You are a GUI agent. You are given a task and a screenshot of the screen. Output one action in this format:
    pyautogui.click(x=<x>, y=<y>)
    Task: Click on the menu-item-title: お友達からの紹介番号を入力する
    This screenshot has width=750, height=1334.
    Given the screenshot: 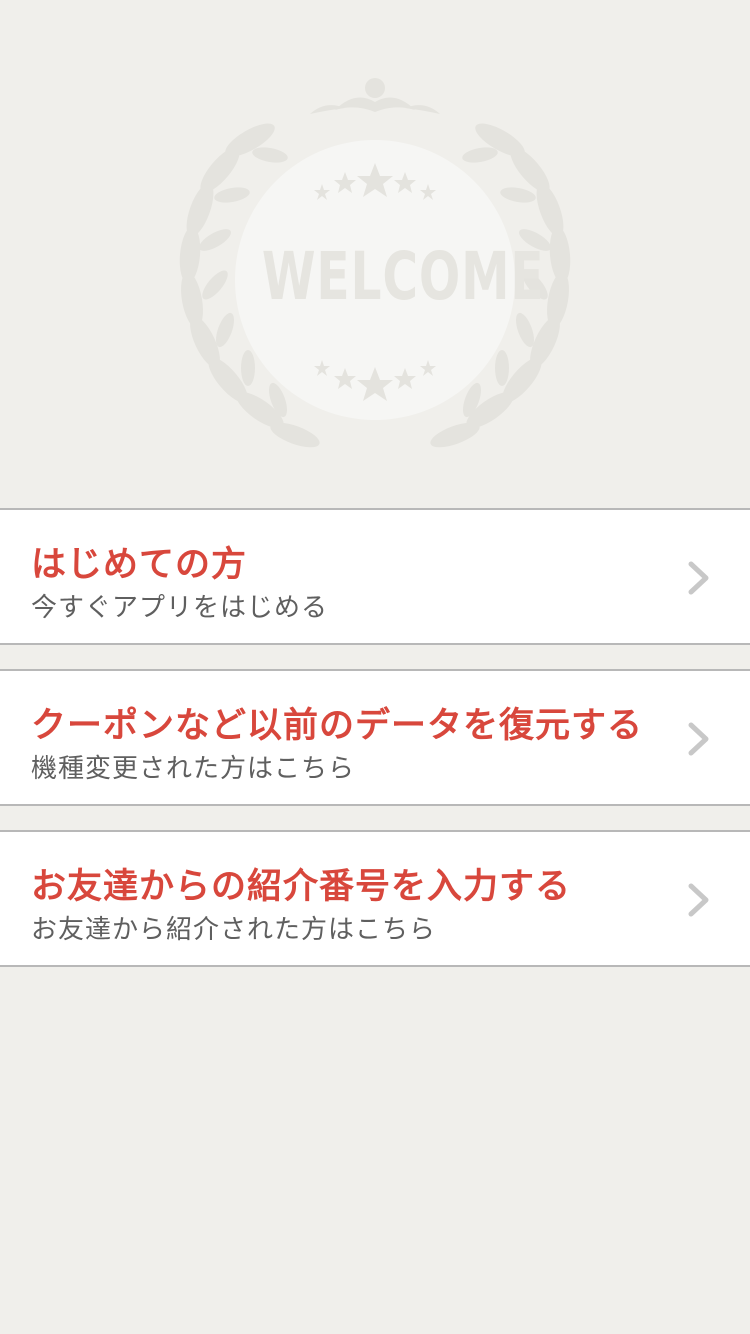 What is the action you would take?
    pyautogui.click(x=301, y=887)
    